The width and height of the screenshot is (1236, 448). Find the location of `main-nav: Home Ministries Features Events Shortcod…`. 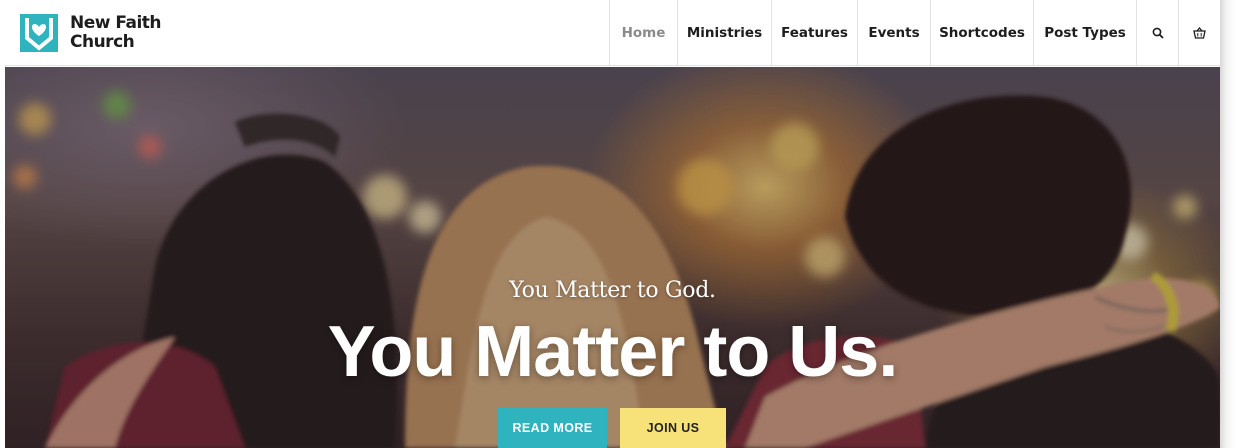

main-nav: Home Ministries Features Events Shortcod… is located at coordinates (914, 33).